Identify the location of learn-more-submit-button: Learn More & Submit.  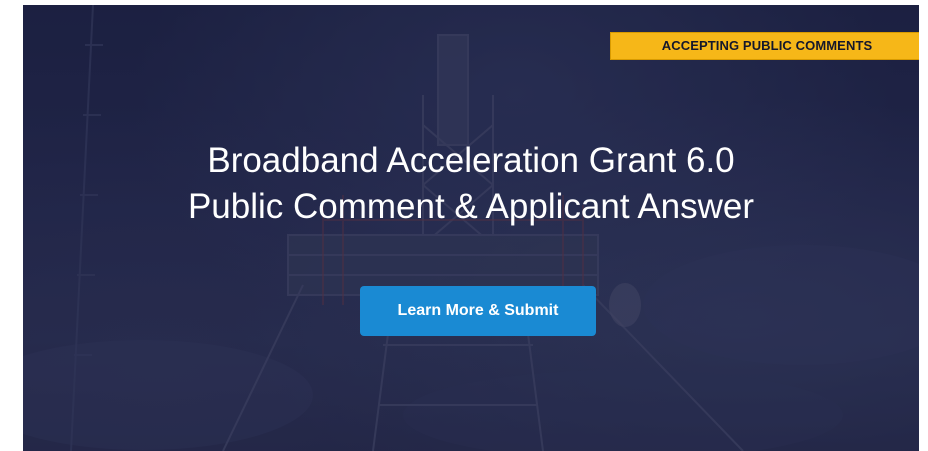
(478, 311).